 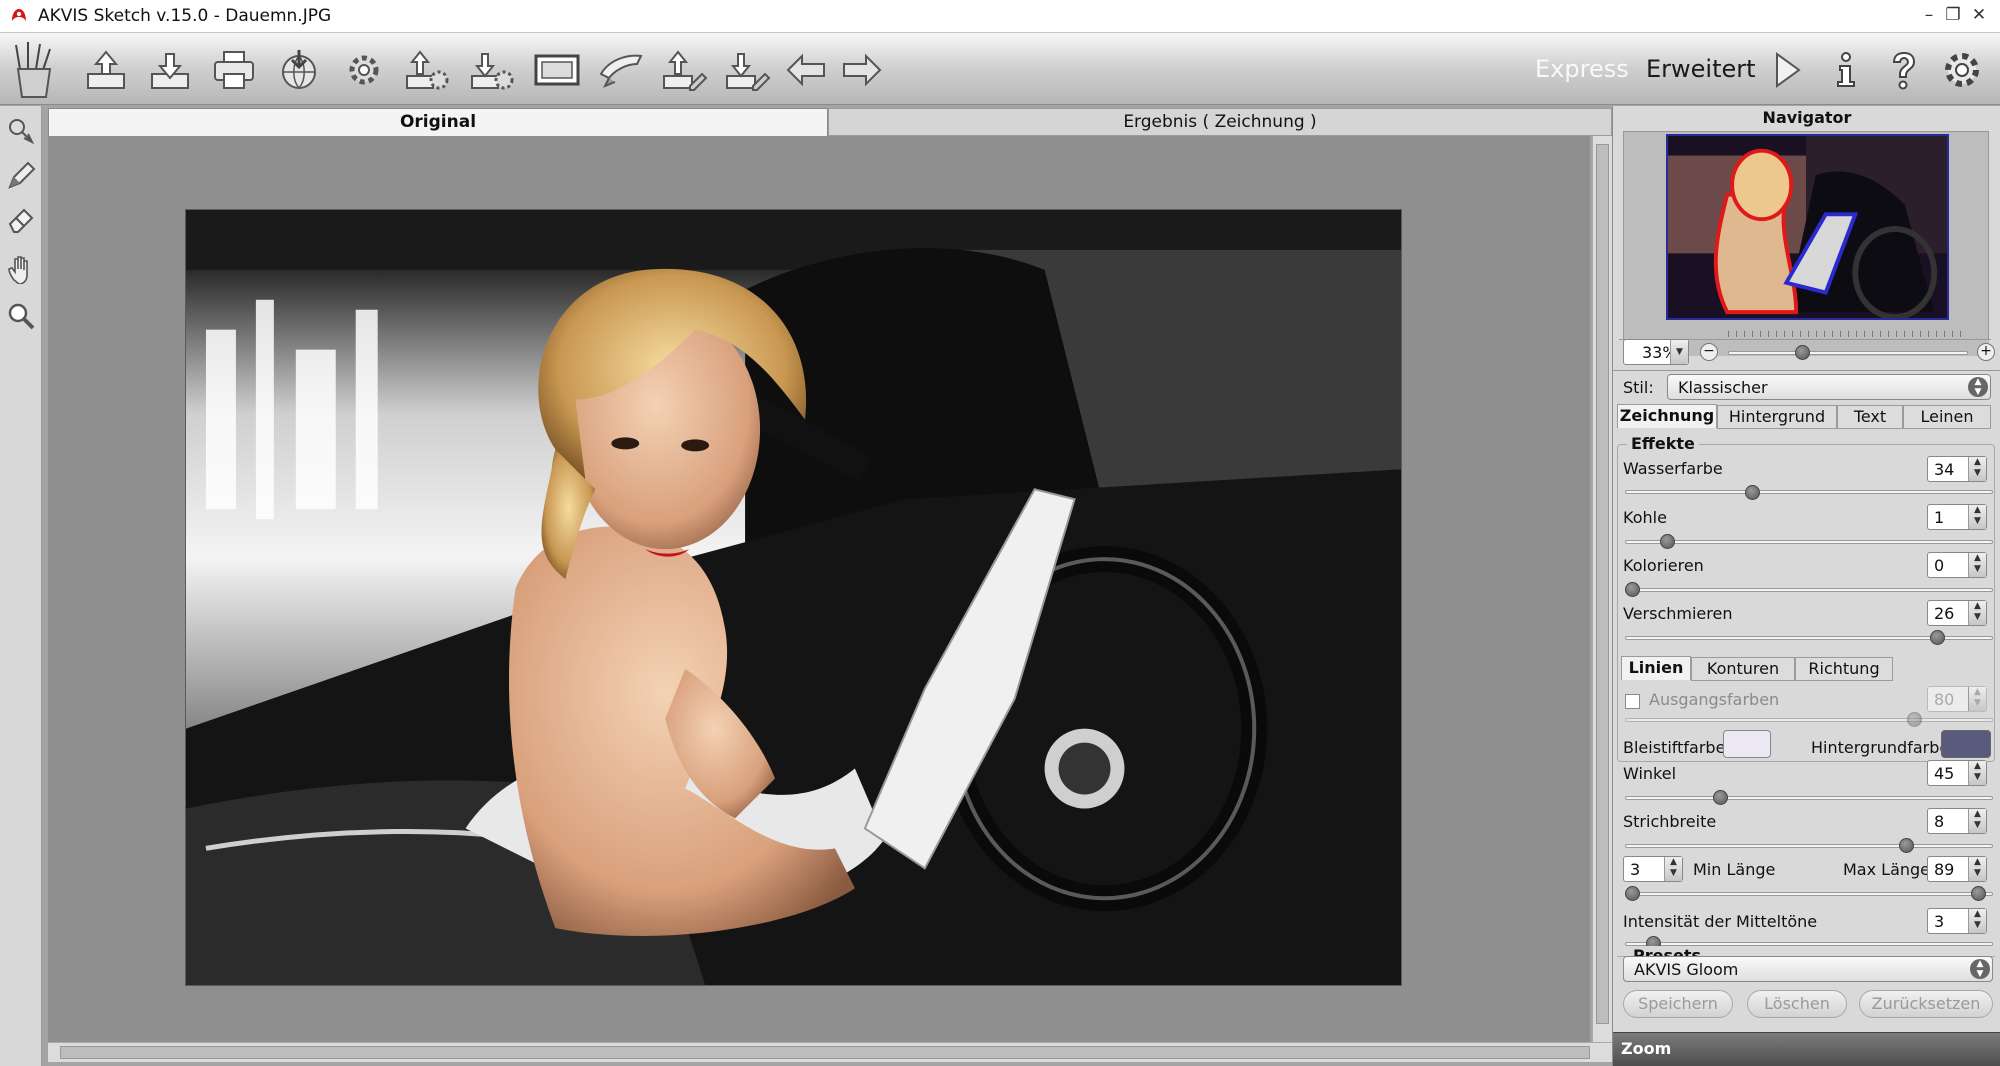 I want to click on navigator-thumbnail, so click(x=1807, y=227).